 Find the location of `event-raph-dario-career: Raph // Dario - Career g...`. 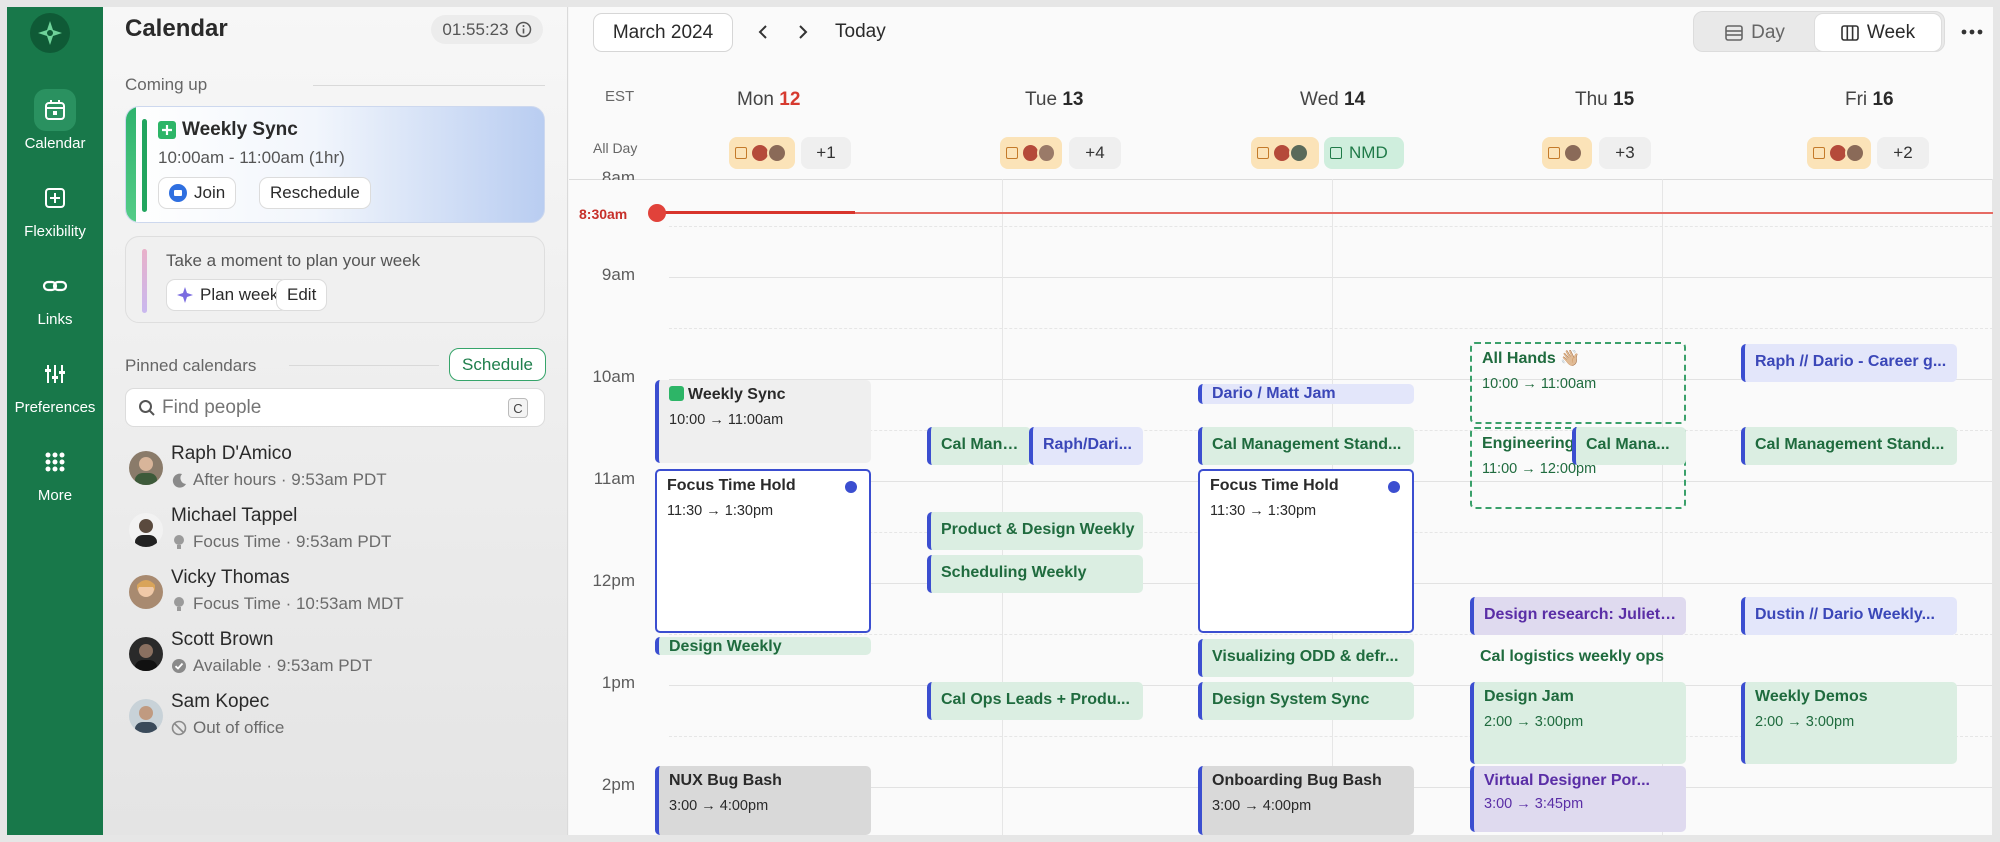

event-raph-dario-career: Raph // Dario - Career g... is located at coordinates (1849, 363).